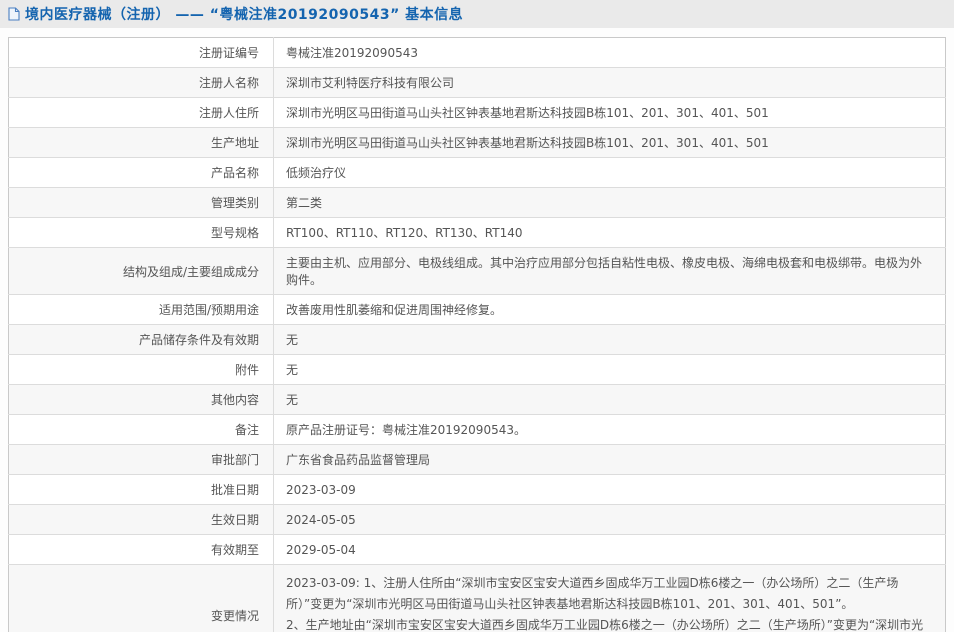 This screenshot has height=632, width=954. I want to click on table-row: 型号规格 RT100、RT110、RT120、RT130、RT140, so click(477, 232).